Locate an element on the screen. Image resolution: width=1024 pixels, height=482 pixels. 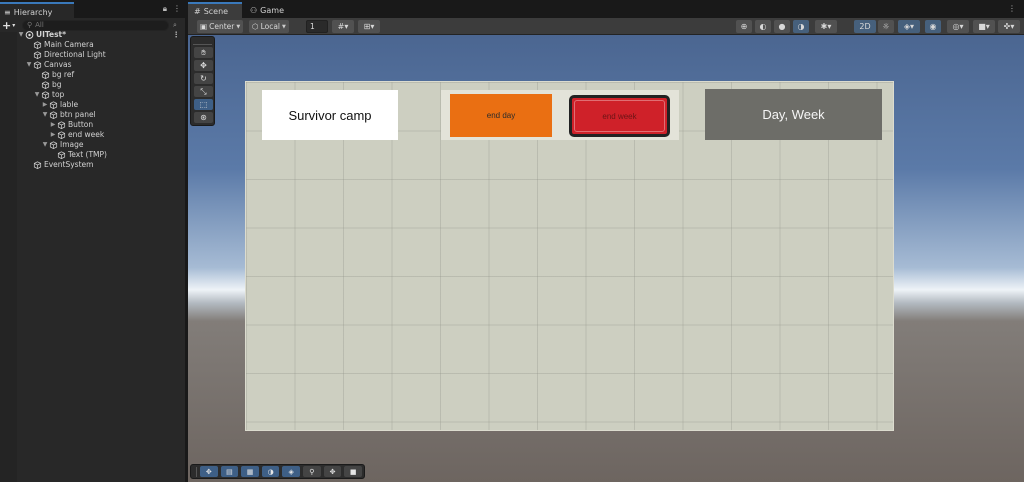
light-icon: ☼ is located at coordinates (886, 26).